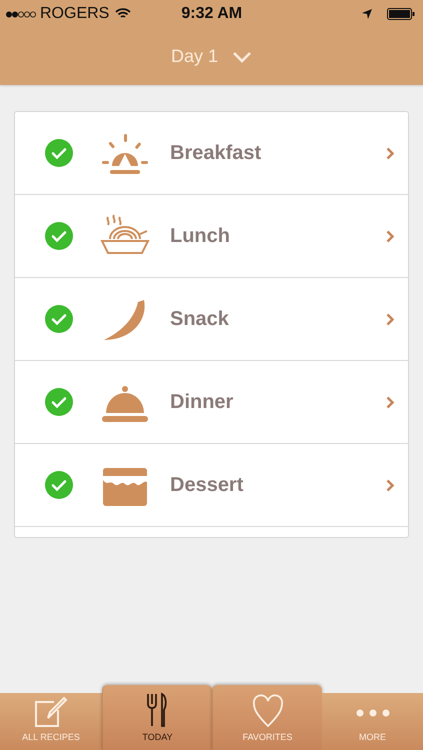 This screenshot has width=423, height=750. I want to click on tab-bar-item: FAVORITES, so click(267, 717).